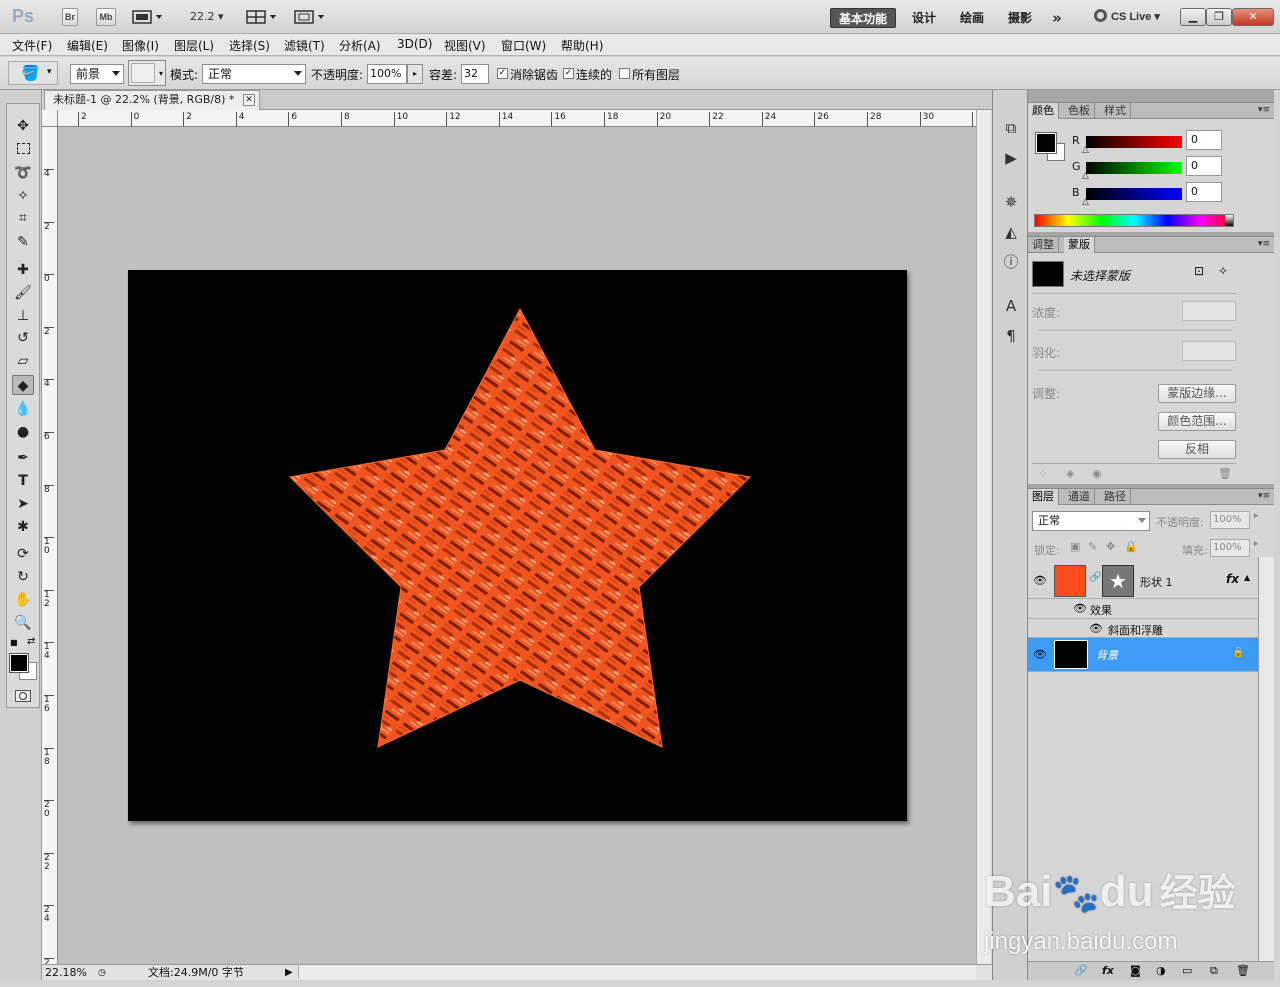 The height and width of the screenshot is (987, 1280). I want to click on effects-row: 👁 效果, so click(1143, 609).